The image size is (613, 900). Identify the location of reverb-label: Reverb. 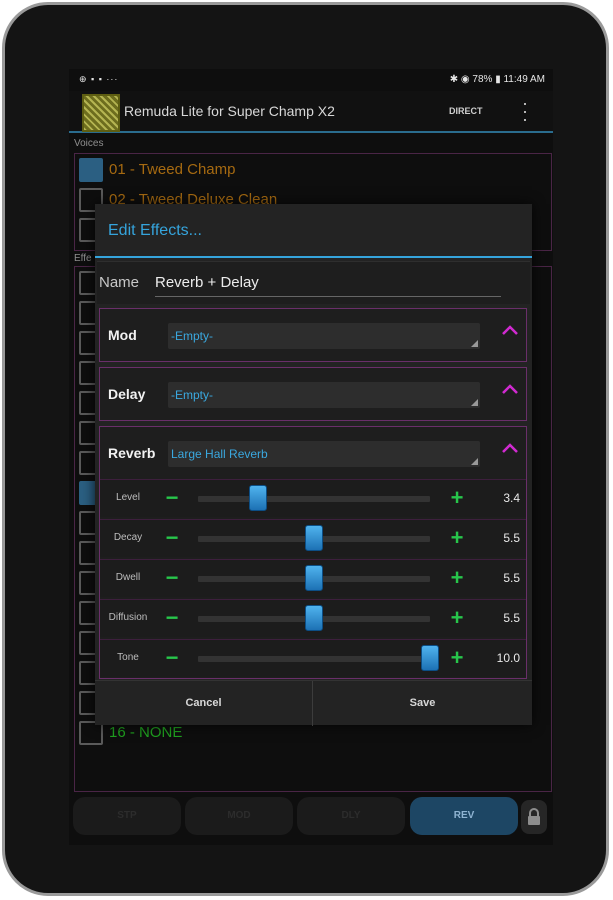
(132, 453).